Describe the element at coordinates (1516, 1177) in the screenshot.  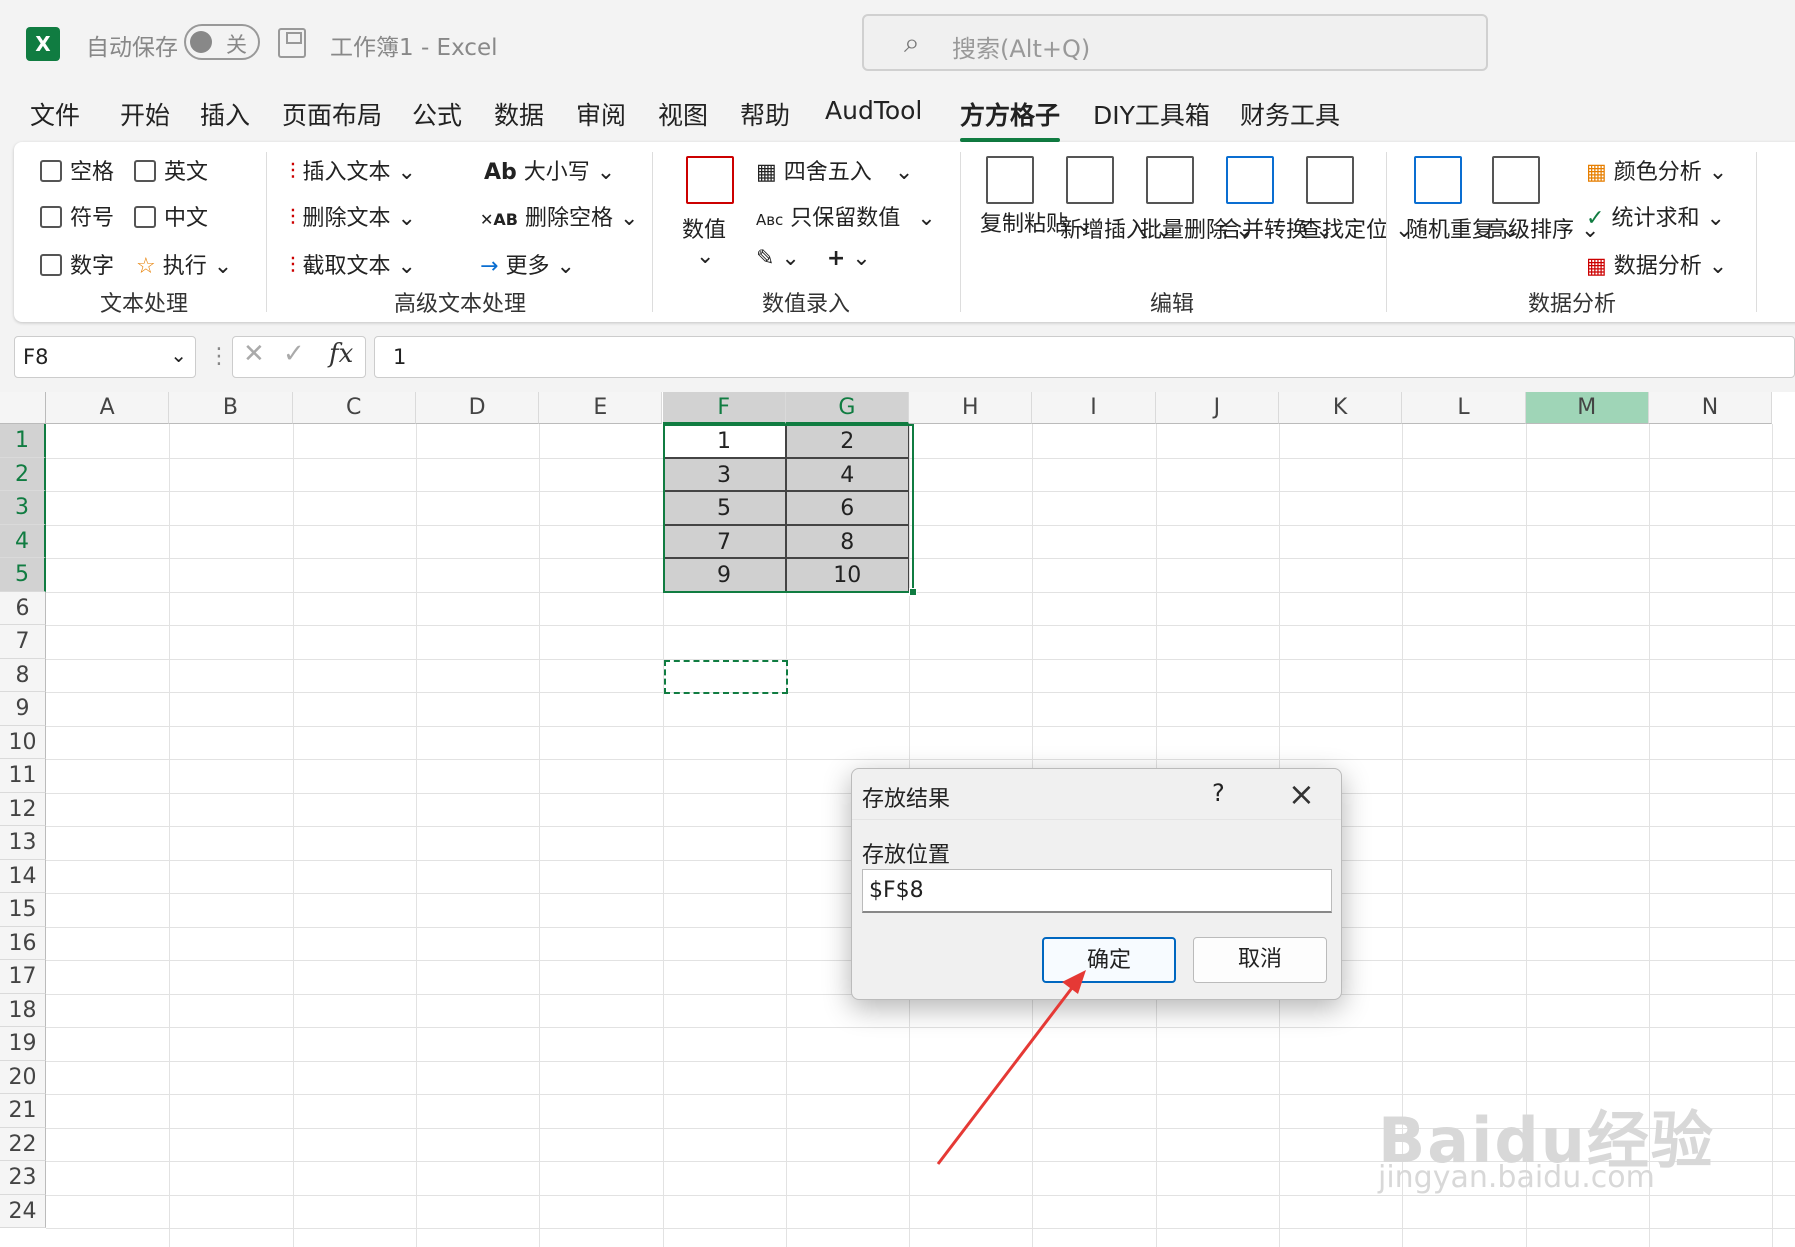
I see `baidu-watermark-url: jingyan.baidu.com` at that location.